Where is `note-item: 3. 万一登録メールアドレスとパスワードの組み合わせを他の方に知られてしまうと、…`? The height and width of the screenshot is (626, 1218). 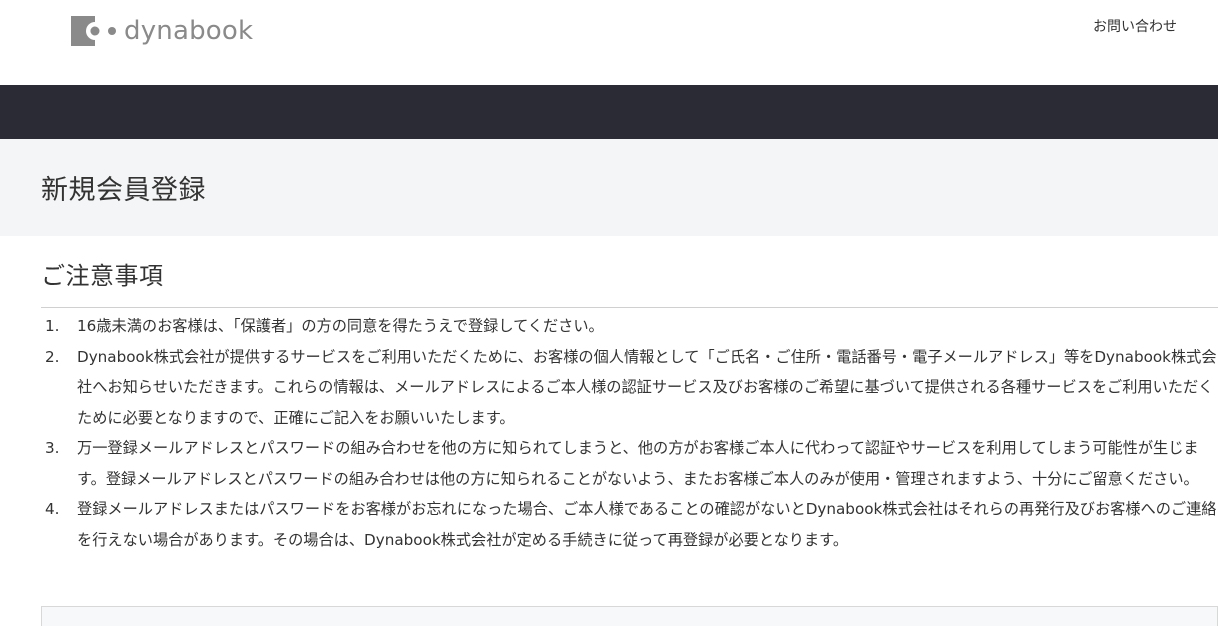 note-item: 3. 万一登録メールアドレスとパスワードの組み合わせを他の方に知られてしまうと、… is located at coordinates (629, 463).